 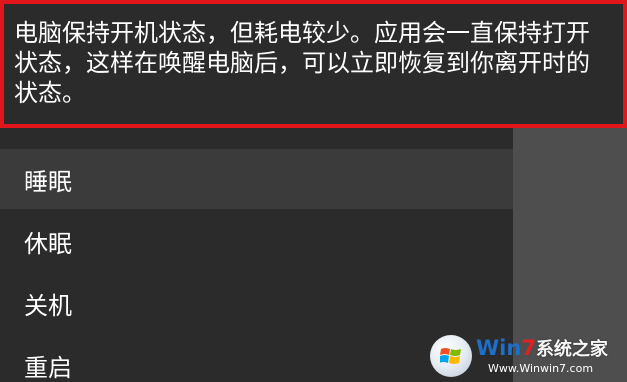 What do you see at coordinates (571, 349) in the screenshot?
I see `brand-suffix: 系统之家` at bounding box center [571, 349].